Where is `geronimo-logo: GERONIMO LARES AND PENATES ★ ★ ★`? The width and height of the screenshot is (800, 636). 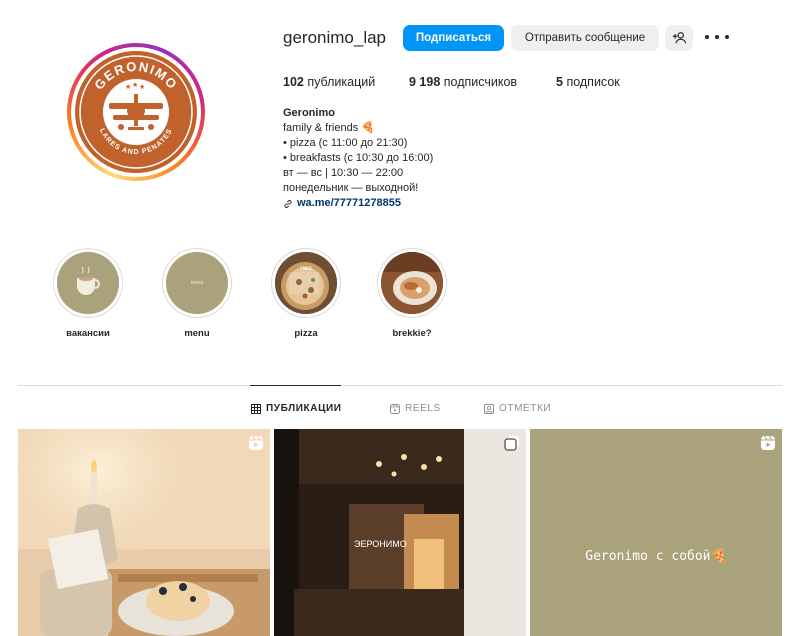
geronimo-logo: GERONIMO LARES AND PENATES ★ ★ ★ is located at coordinates (136, 112).